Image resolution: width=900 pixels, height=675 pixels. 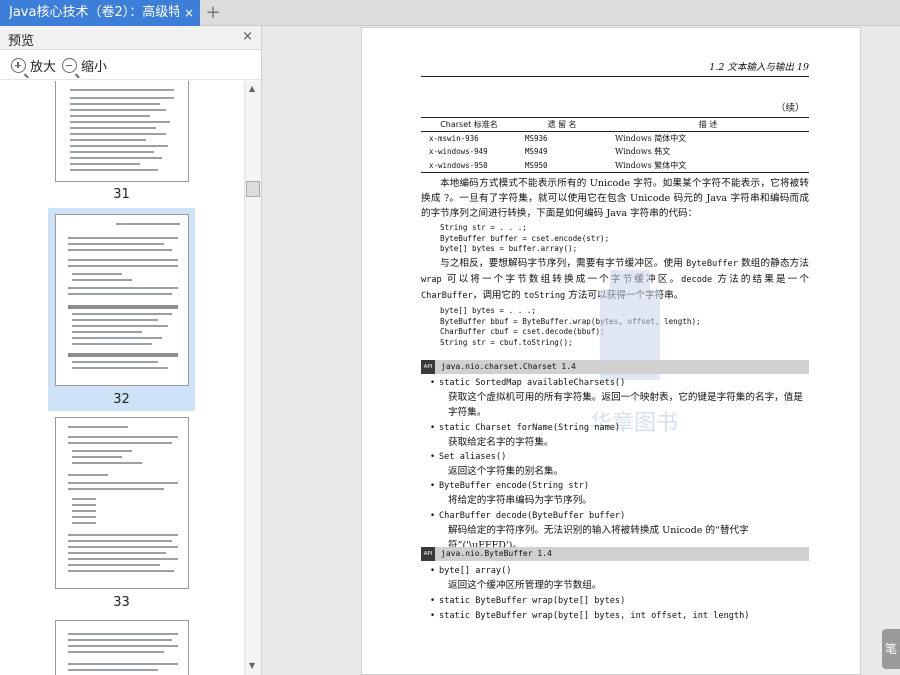 What do you see at coordinates (536, 138) in the screenshot?
I see `table-cell: MS936` at bounding box center [536, 138].